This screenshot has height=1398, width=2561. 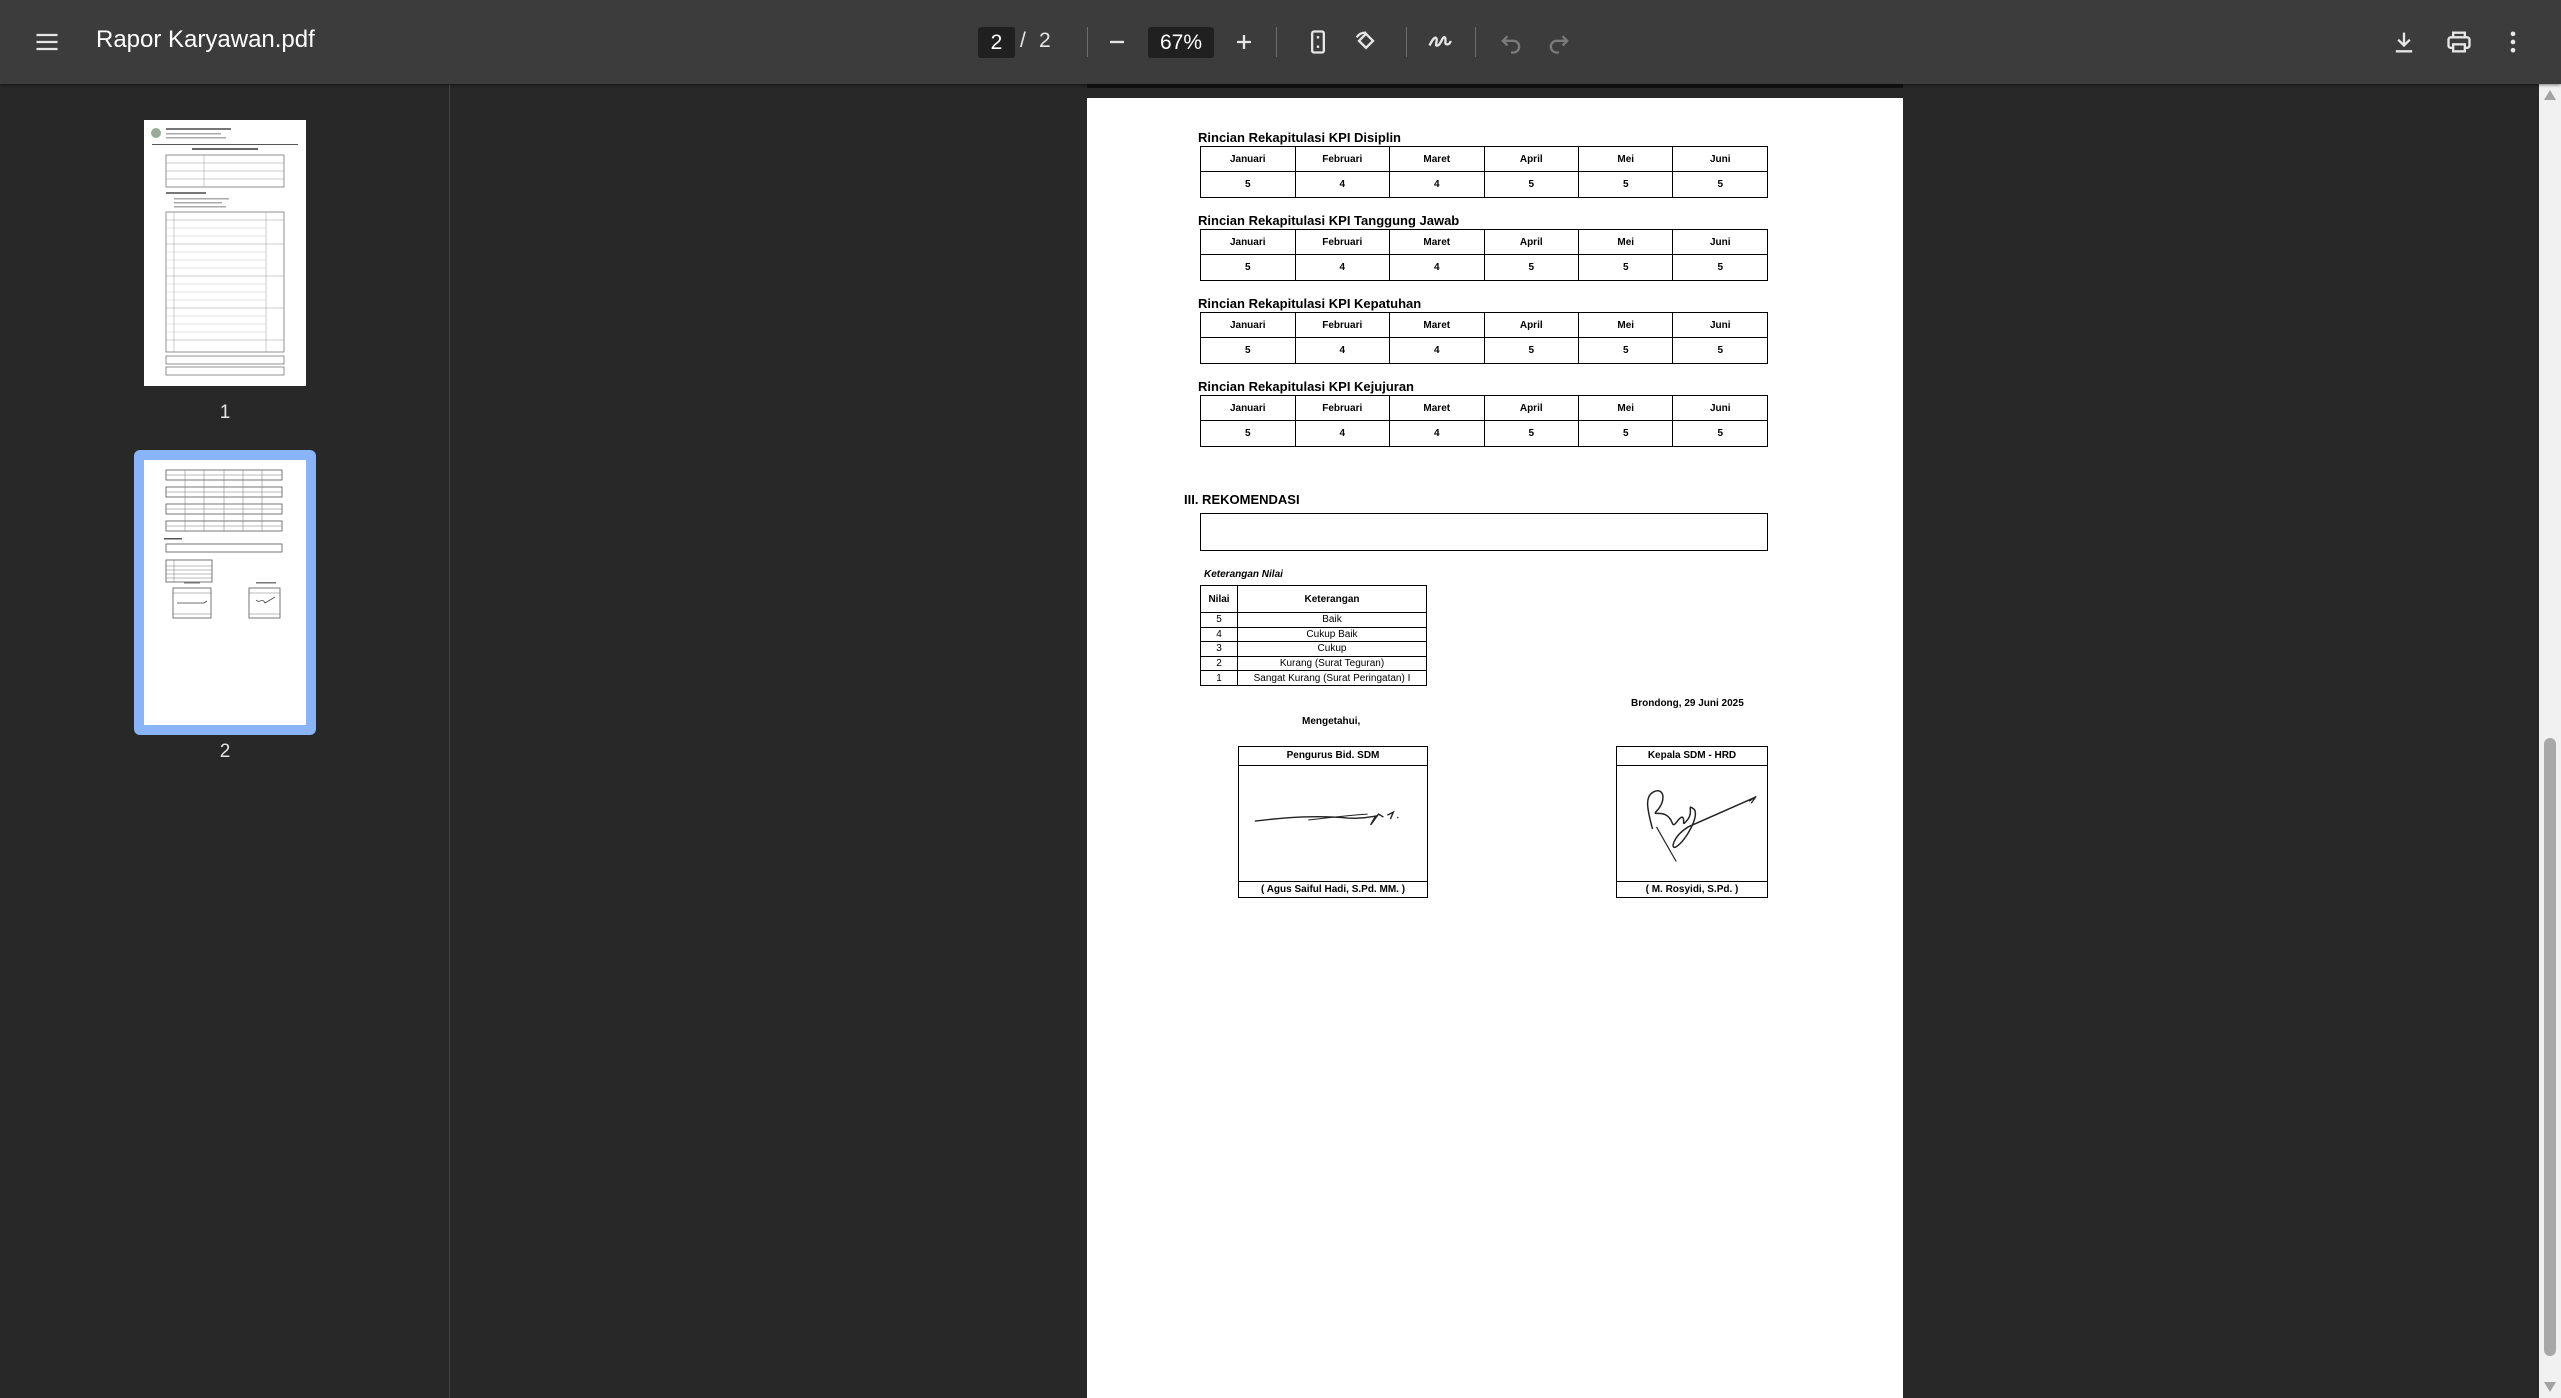 What do you see at coordinates (996, 42) in the screenshot?
I see `page-number-input: 2` at bounding box center [996, 42].